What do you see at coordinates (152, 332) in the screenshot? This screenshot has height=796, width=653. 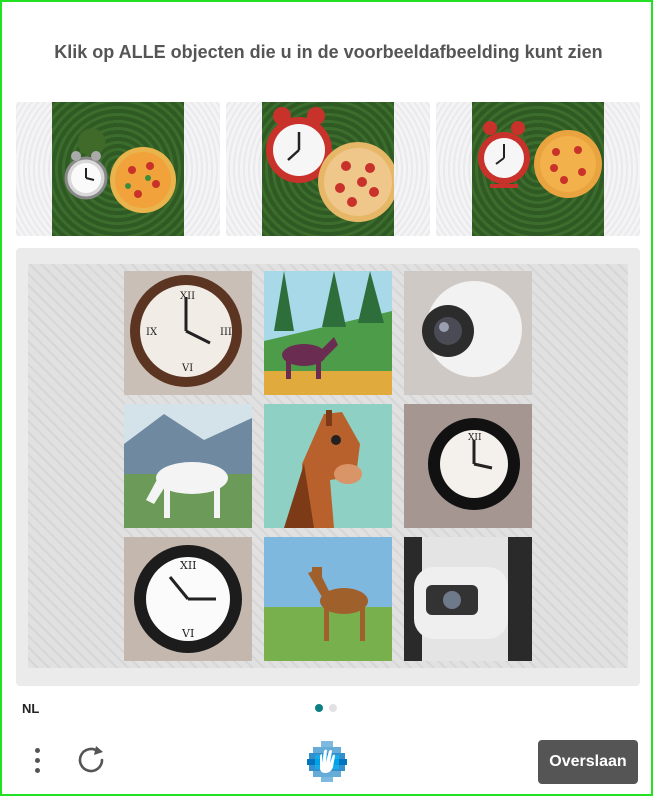 I see `svg-text: IX` at bounding box center [152, 332].